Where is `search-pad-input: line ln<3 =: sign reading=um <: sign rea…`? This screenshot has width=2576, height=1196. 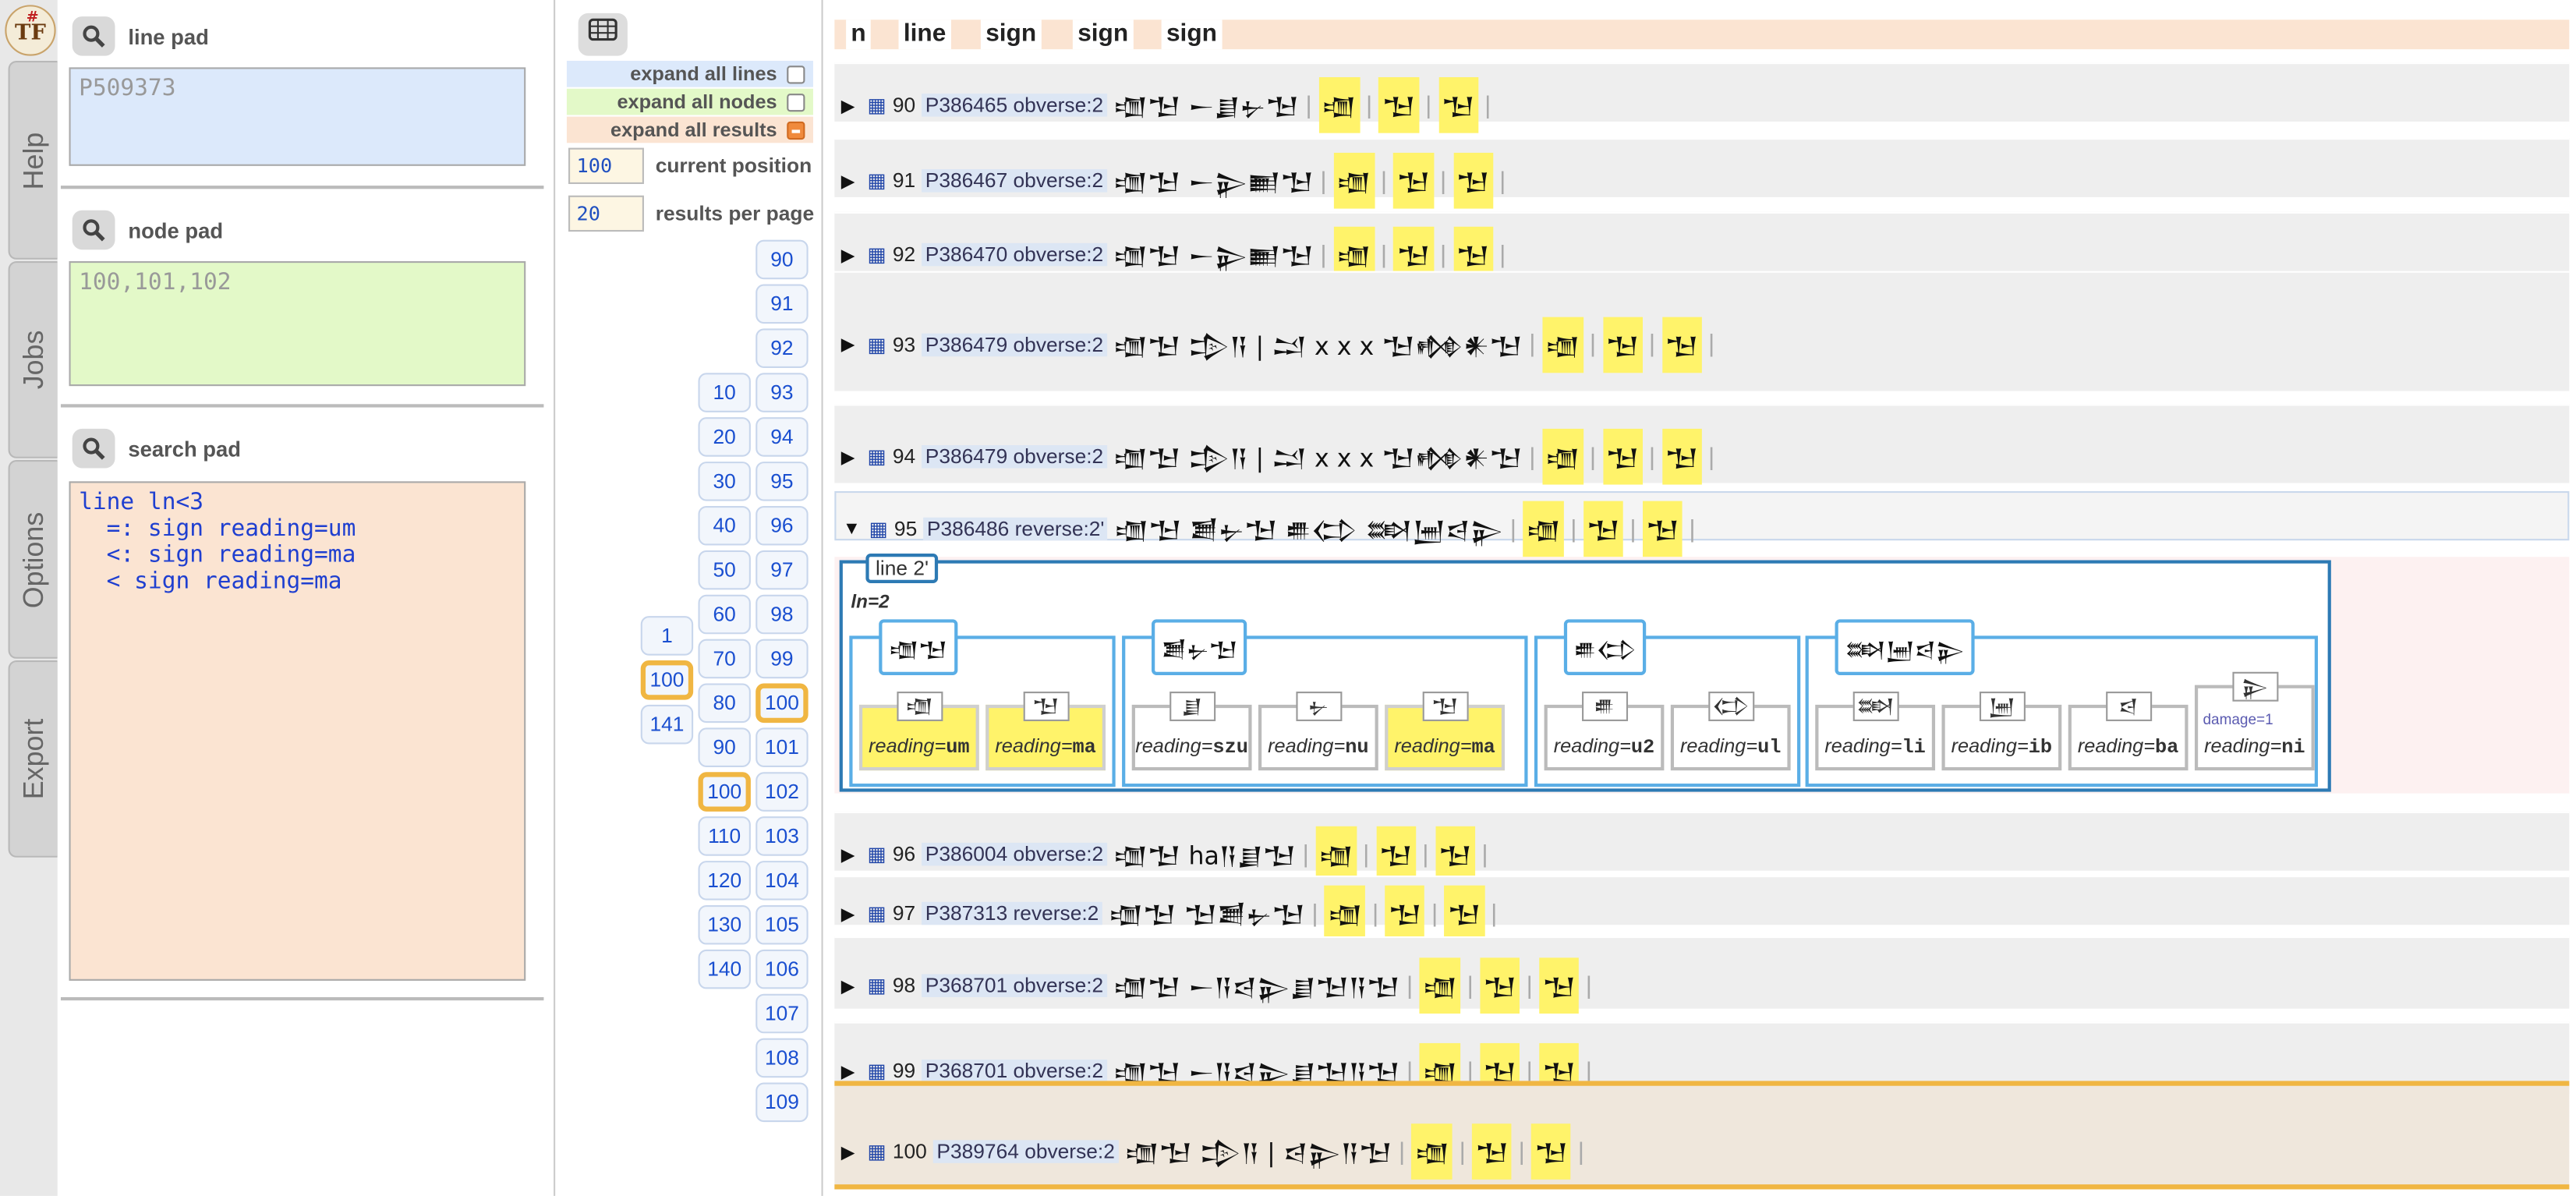 search-pad-input: line ln<3 =: sign reading=um <: sign rea… is located at coordinates (297, 731).